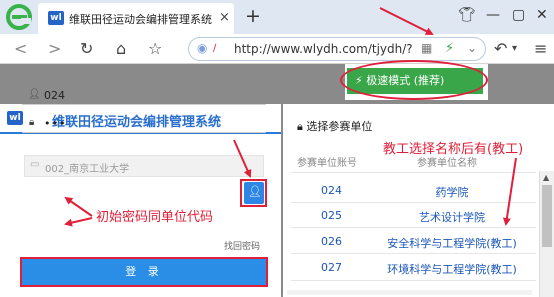 Image resolution: width=554 pixels, height=297 pixels. What do you see at coordinates (140, 19) in the screenshot?
I see `tab-title: 维联田径运动会编排管理系统` at bounding box center [140, 19].